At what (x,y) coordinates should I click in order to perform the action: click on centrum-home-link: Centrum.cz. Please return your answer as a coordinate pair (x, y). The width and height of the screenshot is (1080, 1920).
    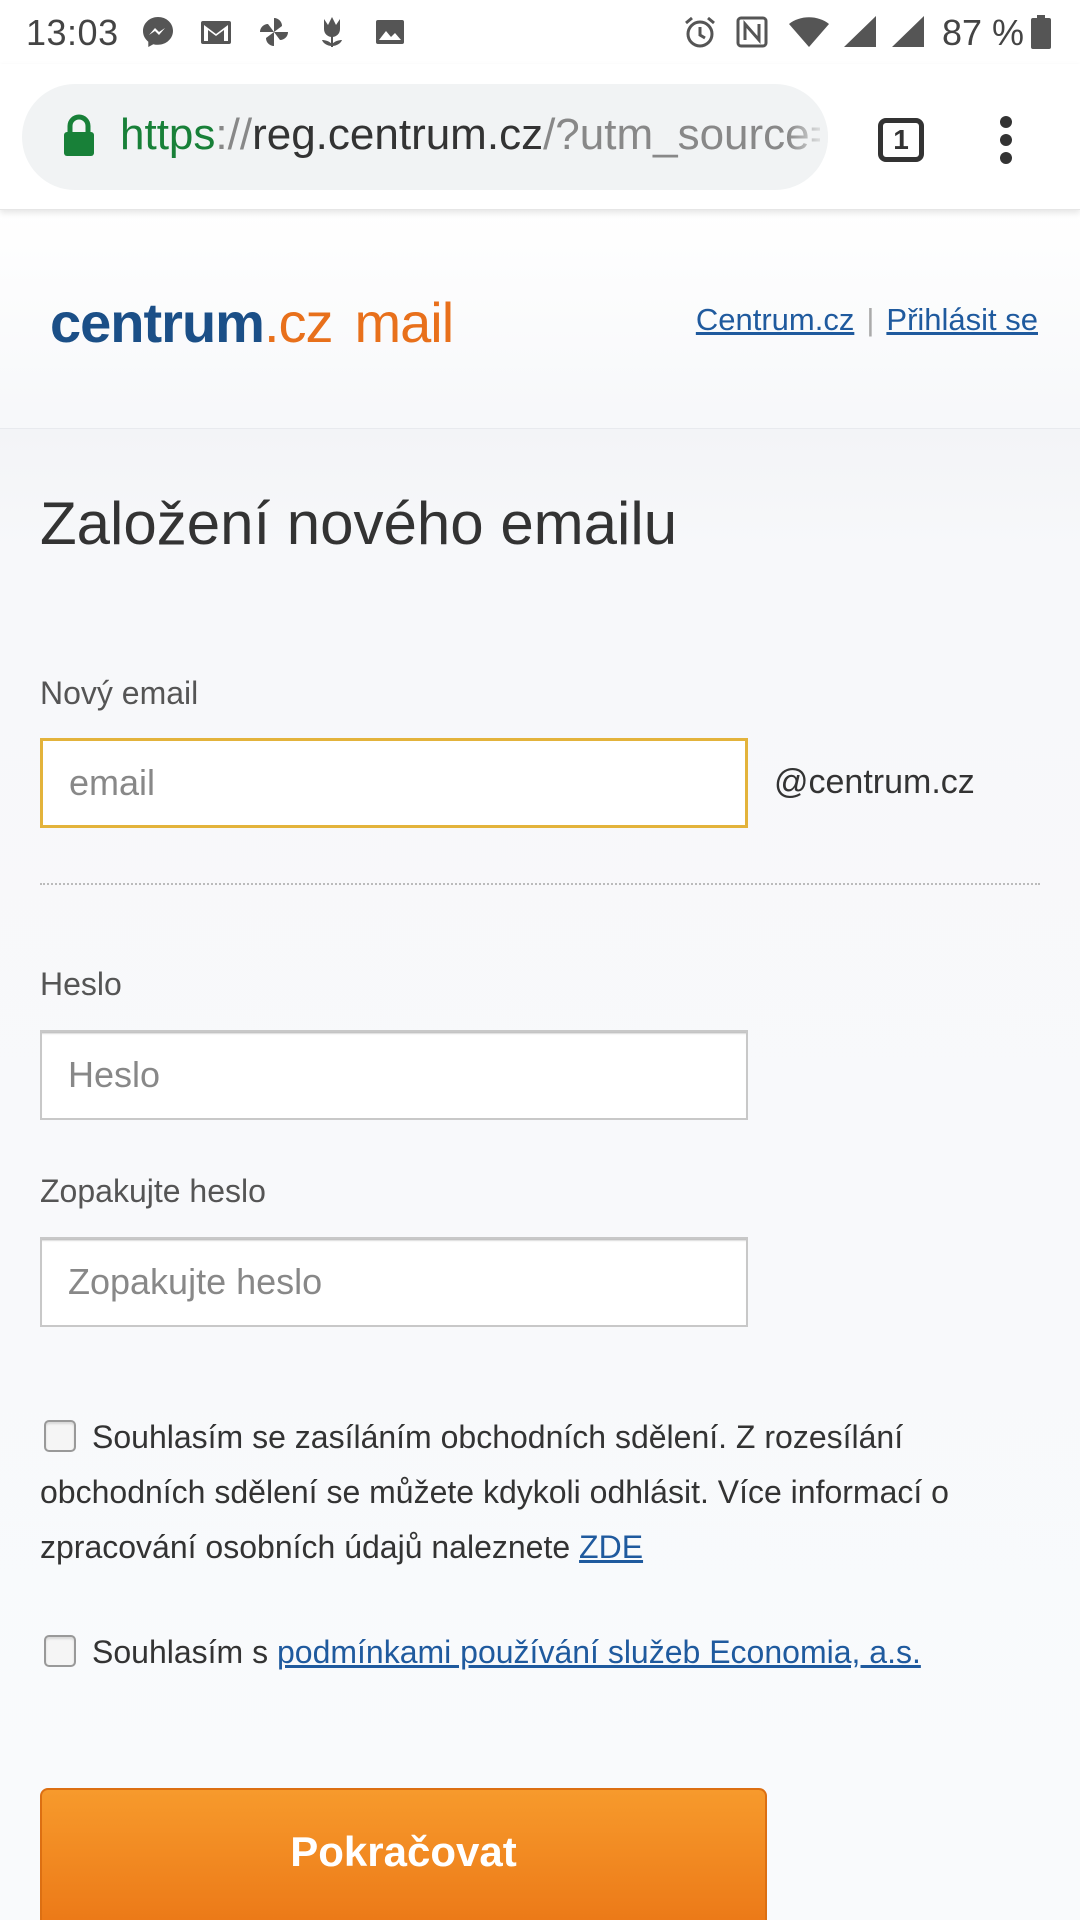
    Looking at the image, I should click on (775, 319).